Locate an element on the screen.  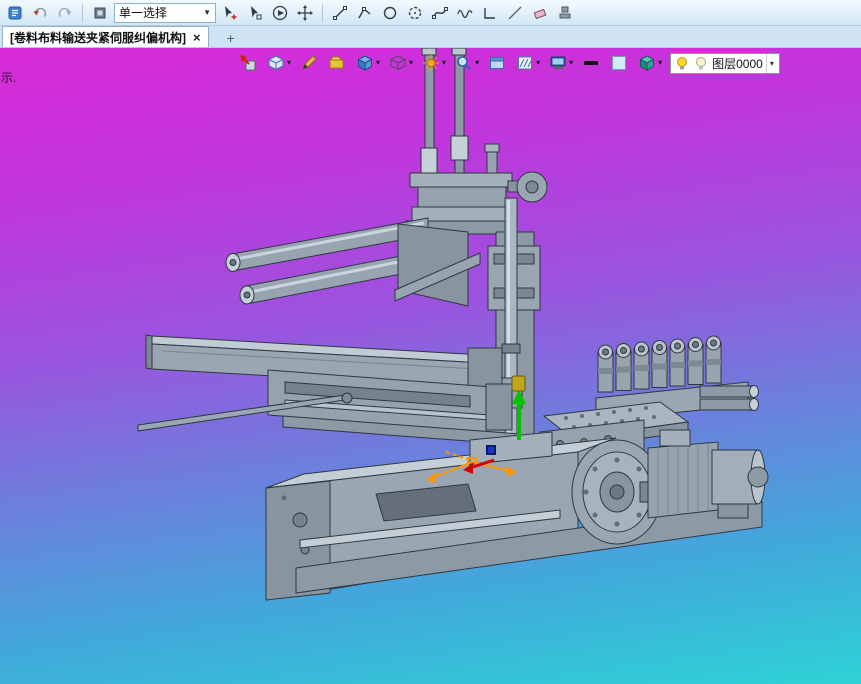
wave-icon is located at coordinates (465, 13).